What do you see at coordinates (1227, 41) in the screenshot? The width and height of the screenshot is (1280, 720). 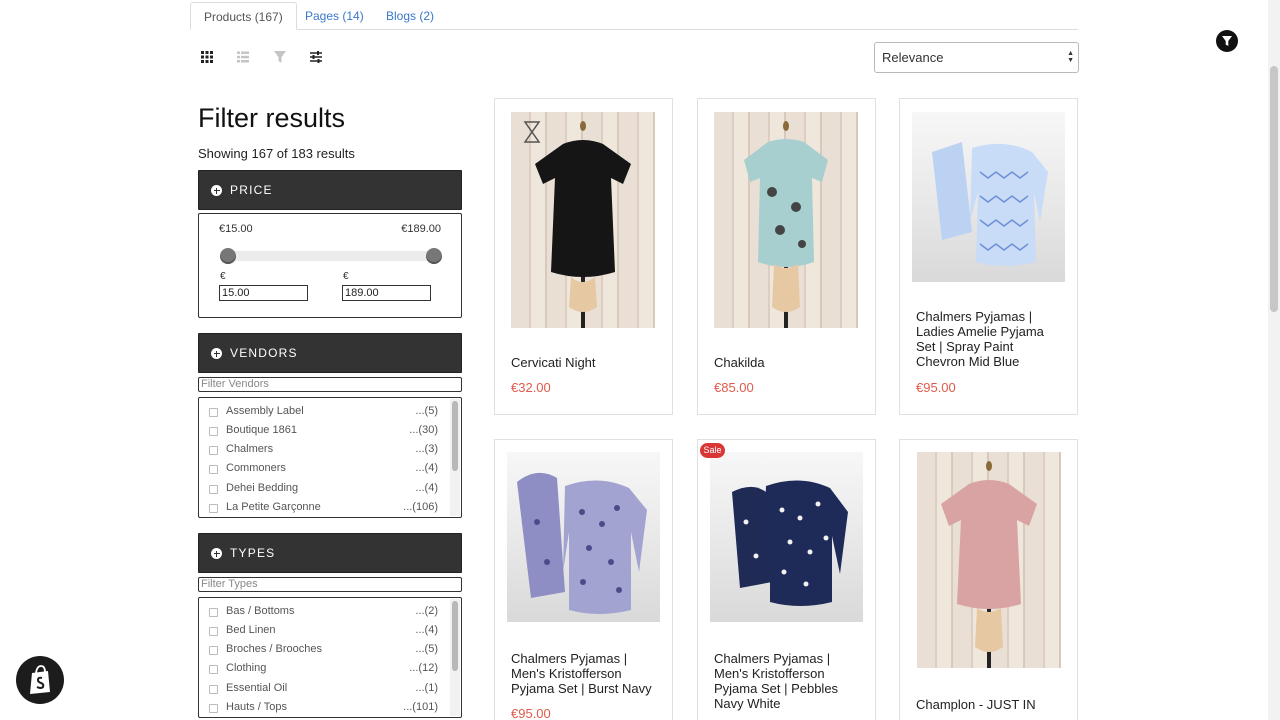 I see `floating-filter-button` at bounding box center [1227, 41].